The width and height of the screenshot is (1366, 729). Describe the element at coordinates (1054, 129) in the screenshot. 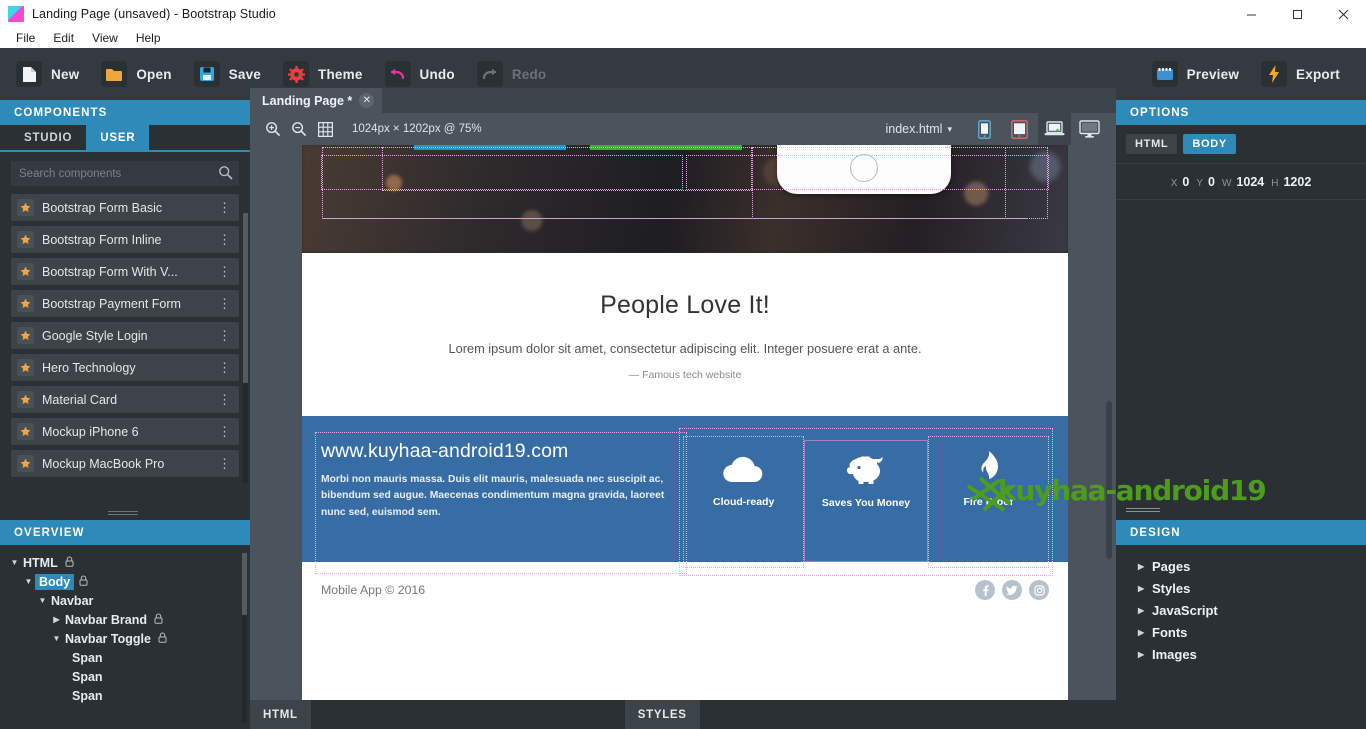

I see `device-laptop-button` at that location.